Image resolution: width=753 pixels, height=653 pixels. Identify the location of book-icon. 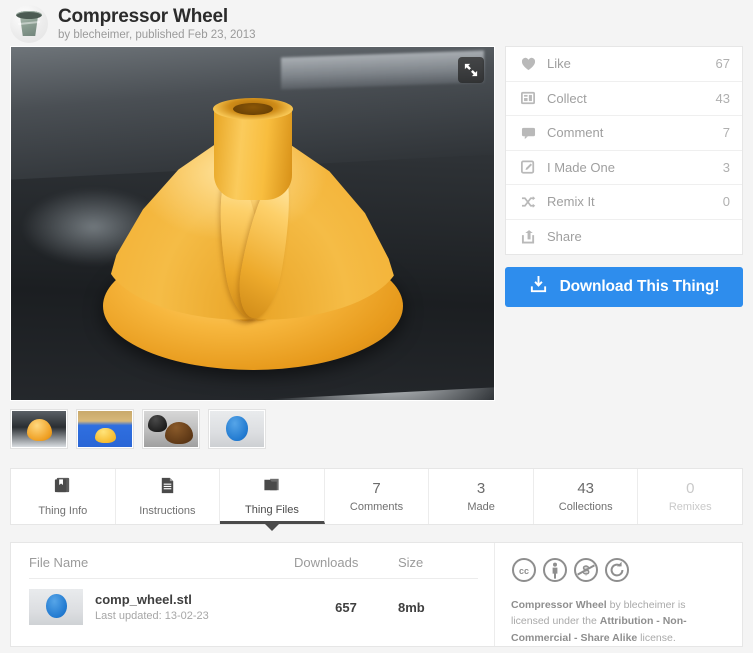
(62, 488).